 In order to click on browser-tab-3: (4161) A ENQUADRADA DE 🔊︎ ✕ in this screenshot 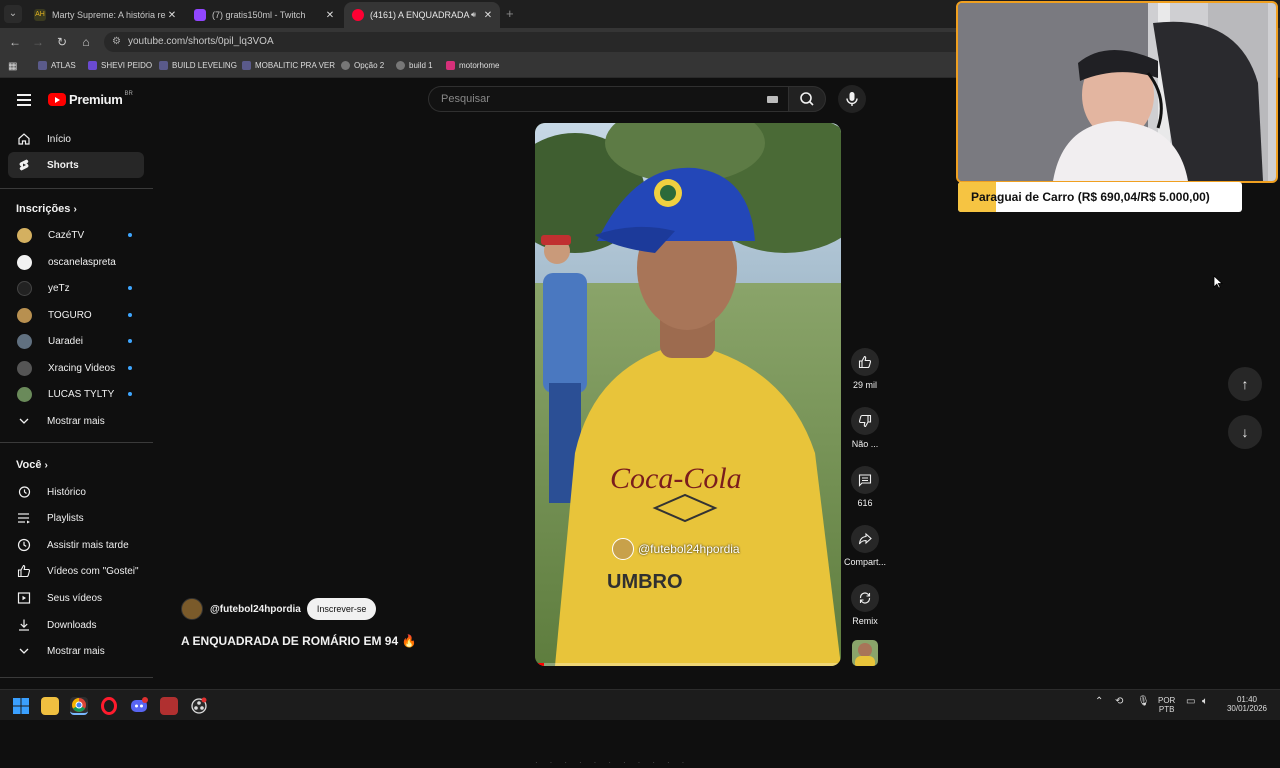, I will do `click(422, 15)`.